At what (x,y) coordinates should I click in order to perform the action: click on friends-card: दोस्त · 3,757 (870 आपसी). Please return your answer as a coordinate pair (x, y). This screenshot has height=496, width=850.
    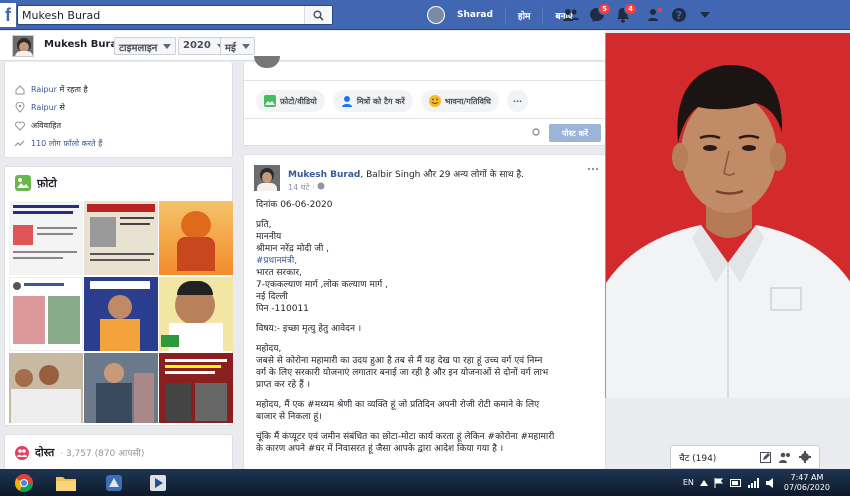
    Looking at the image, I should click on (118, 454).